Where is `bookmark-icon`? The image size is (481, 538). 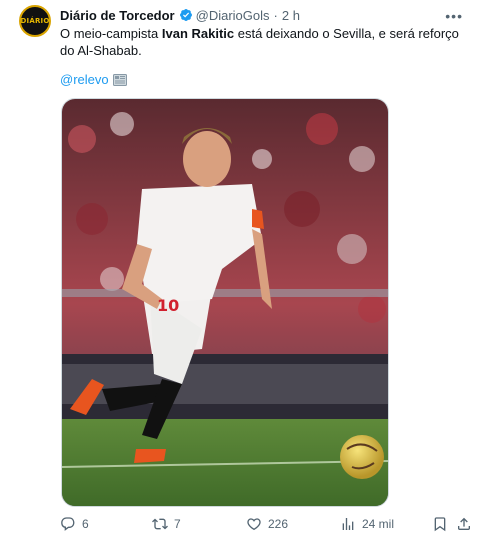
bookmark-icon is located at coordinates (440, 524).